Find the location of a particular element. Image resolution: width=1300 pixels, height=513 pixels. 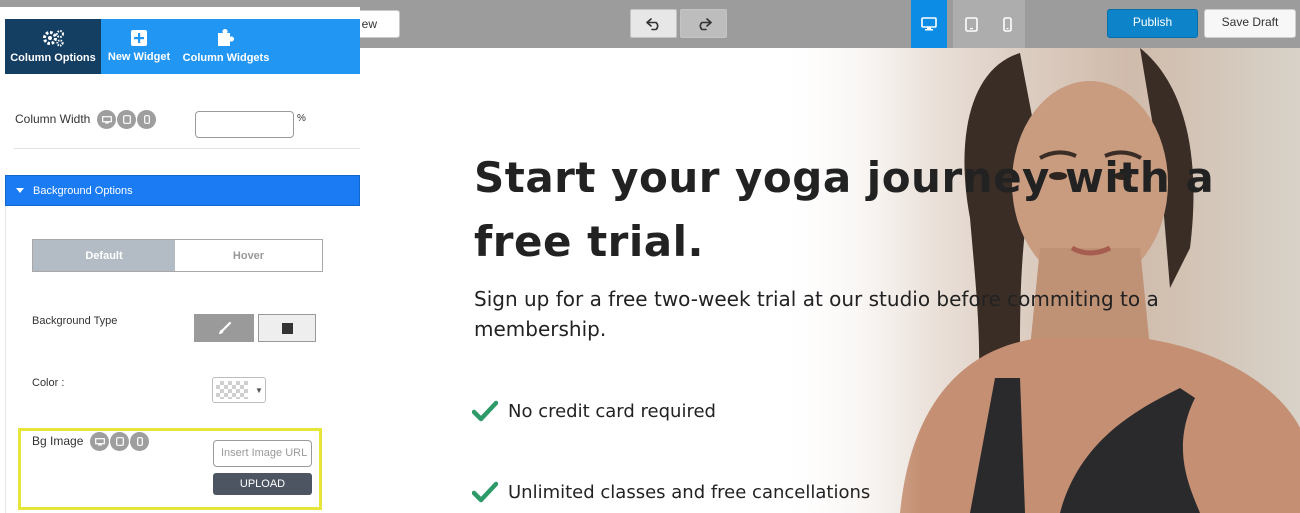

column-width-label: Column Width is located at coordinates (53, 119).